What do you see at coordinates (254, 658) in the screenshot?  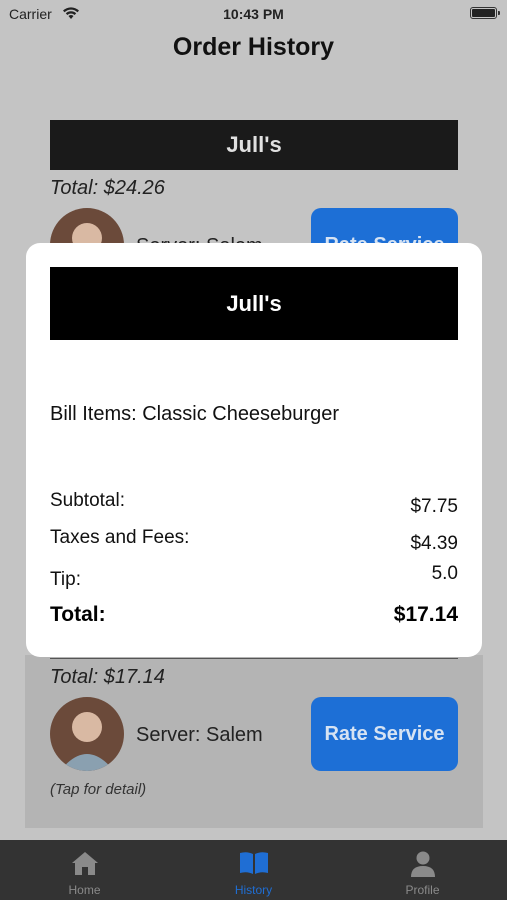 I see `divider` at bounding box center [254, 658].